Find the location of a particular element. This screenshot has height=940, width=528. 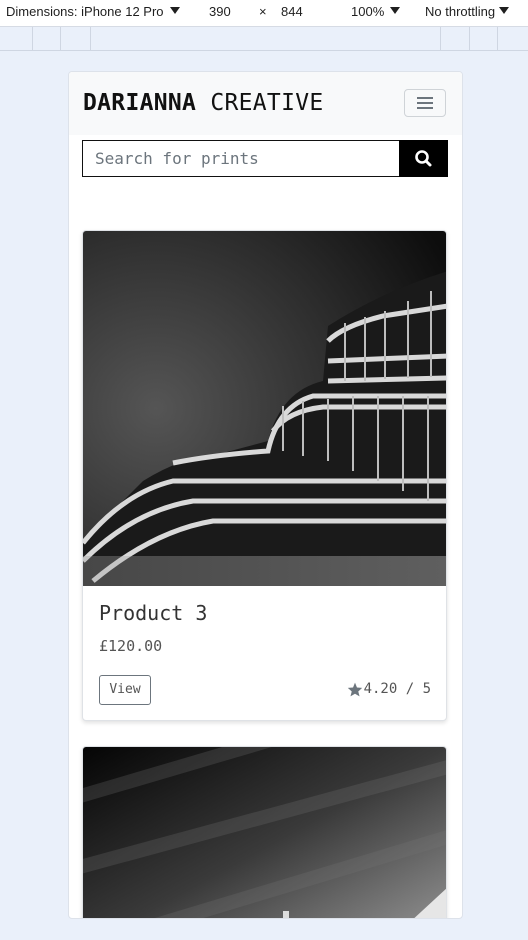

search-icon is located at coordinates (423, 158).